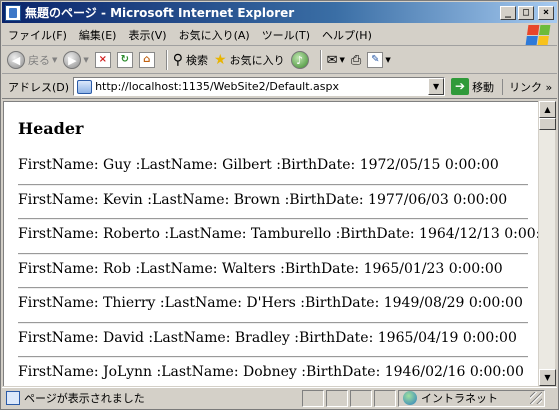  What do you see at coordinates (286, 35) in the screenshot?
I see `menu-tools: ツール(T)` at bounding box center [286, 35].